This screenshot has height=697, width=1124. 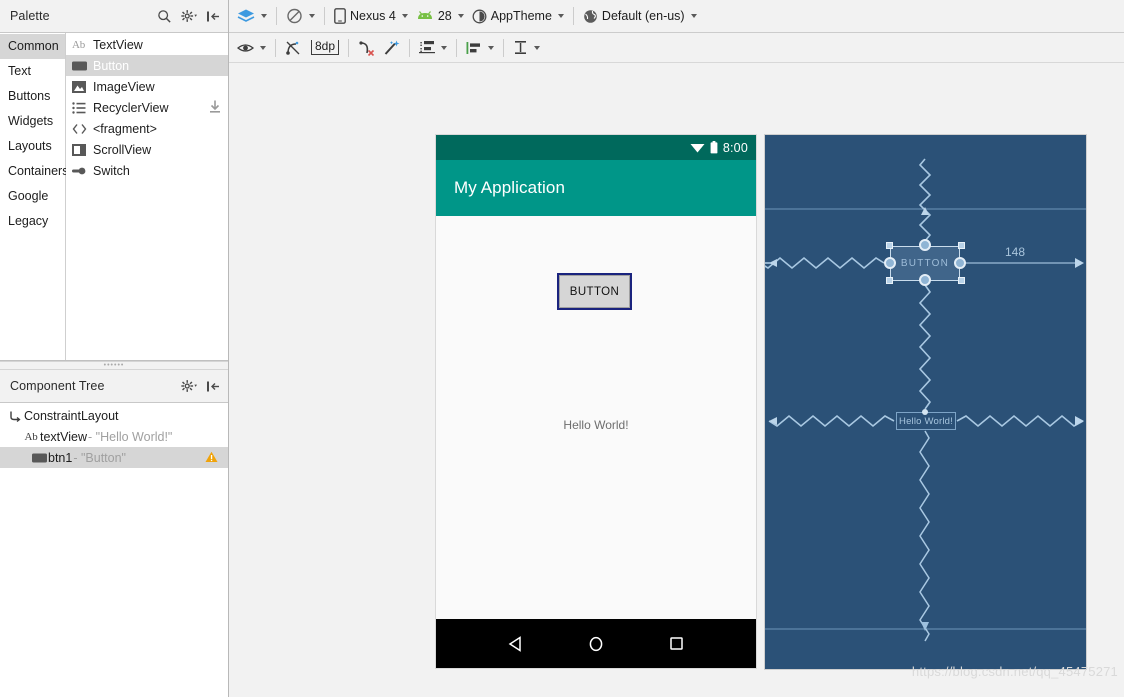 What do you see at coordinates (147, 44) in the screenshot?
I see `palette-item-textview: Ab TextView` at bounding box center [147, 44].